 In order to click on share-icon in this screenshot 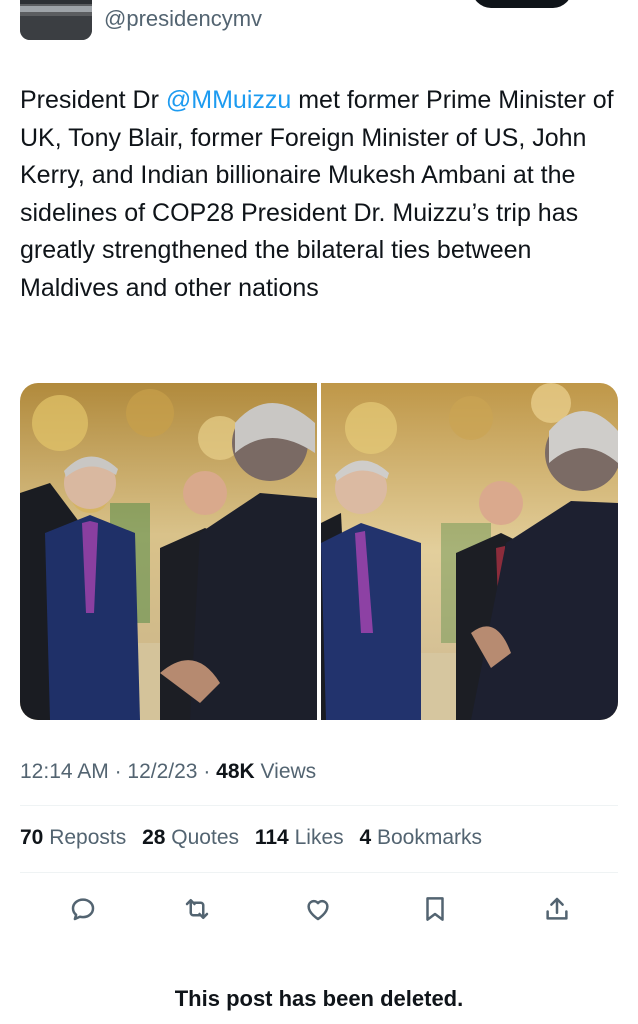, I will do `click(557, 908)`.